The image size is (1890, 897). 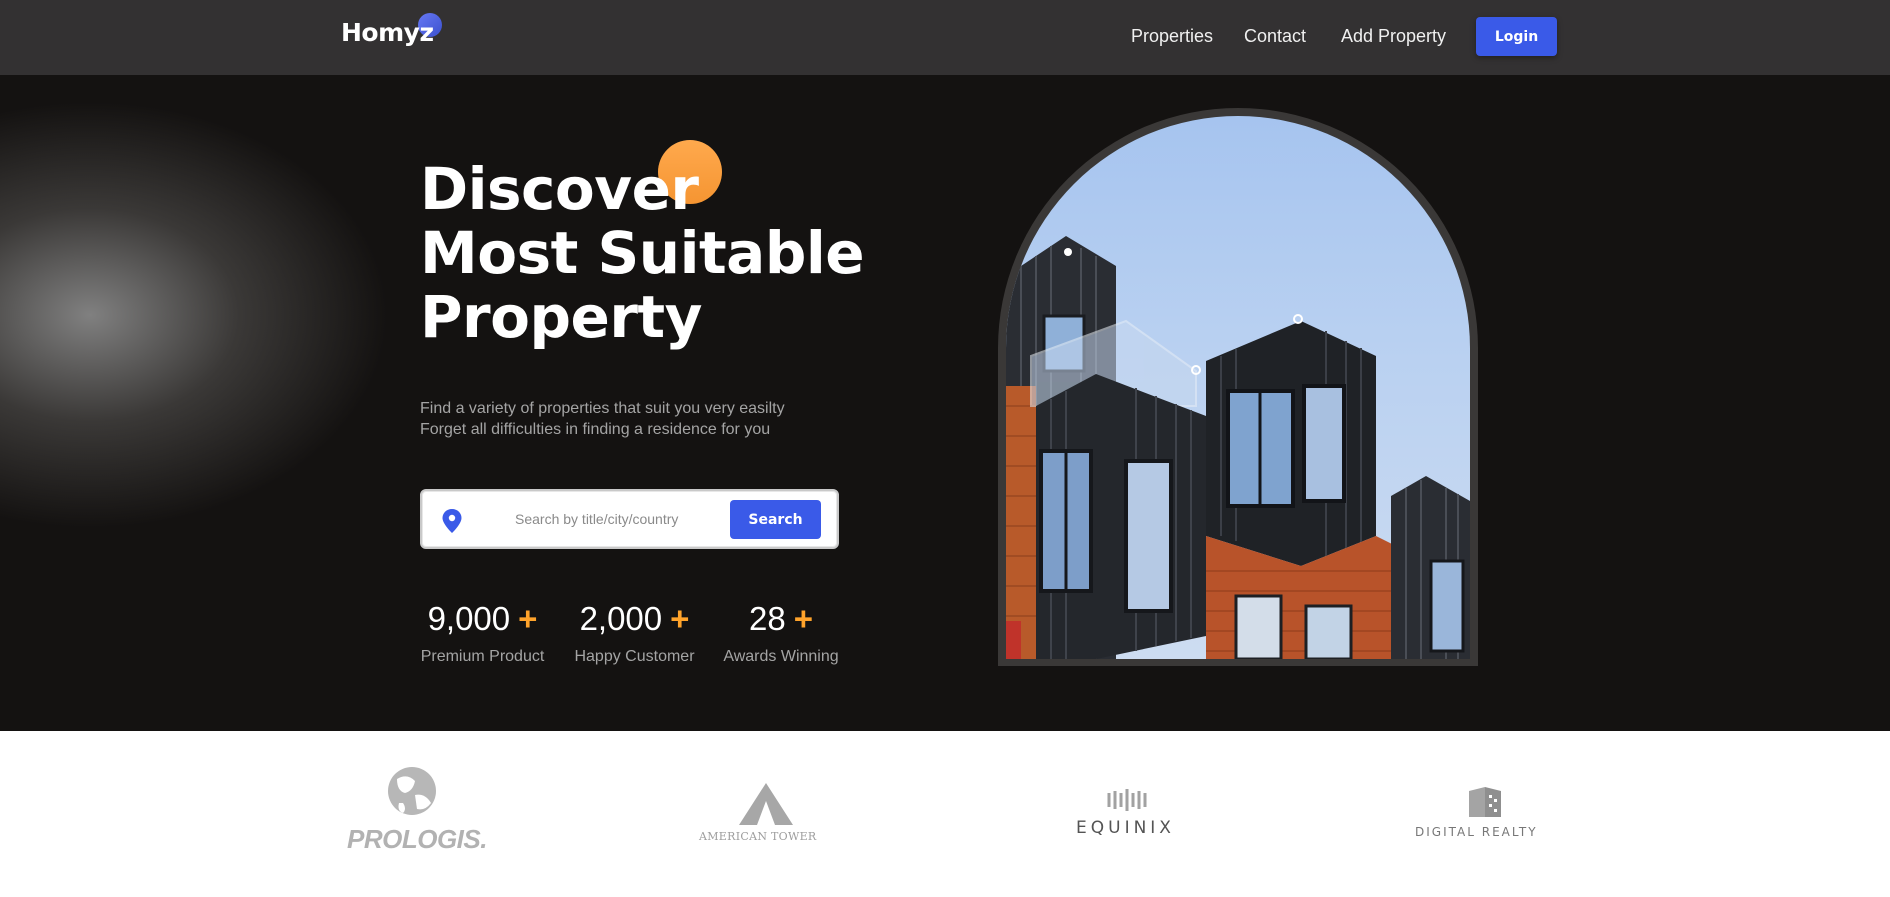 I want to click on nav-link-add-property: Add Property, so click(x=1393, y=36).